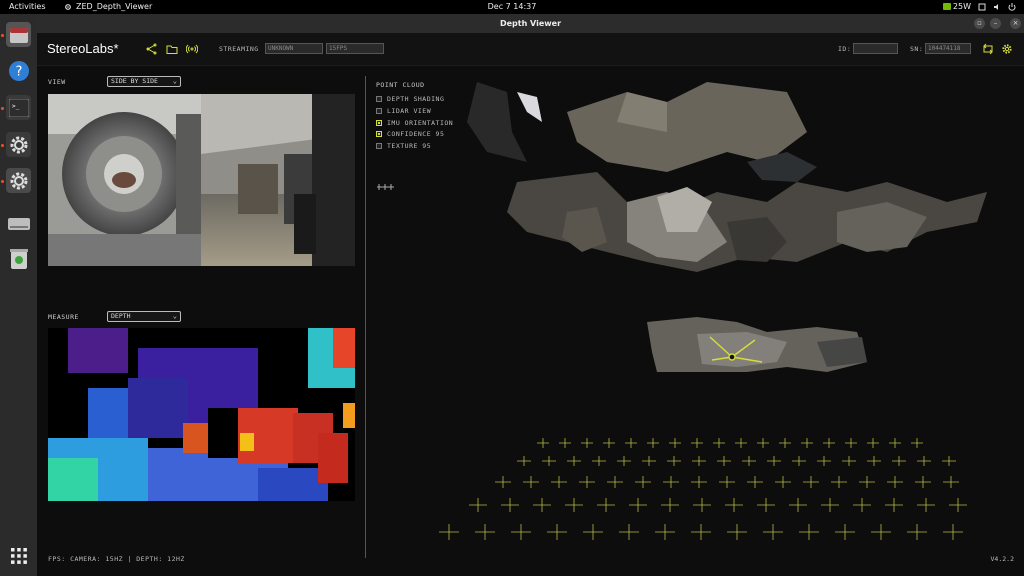 The width and height of the screenshot is (1024, 576). What do you see at coordinates (201, 414) in the screenshot?
I see `depth-map-view` at bounding box center [201, 414].